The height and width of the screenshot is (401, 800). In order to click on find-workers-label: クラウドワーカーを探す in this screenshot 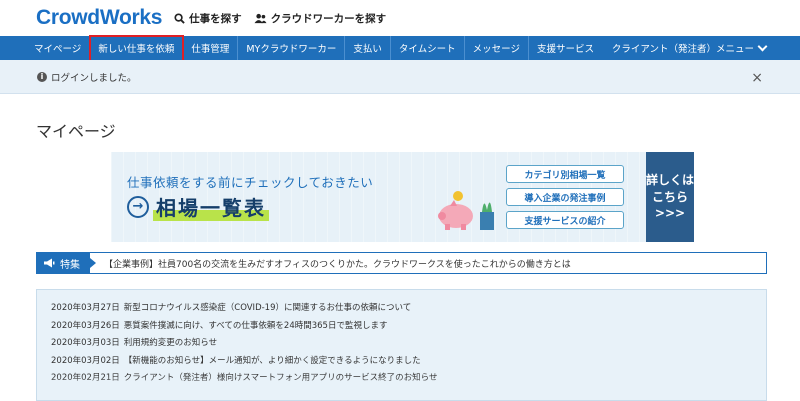, I will do `click(328, 18)`.